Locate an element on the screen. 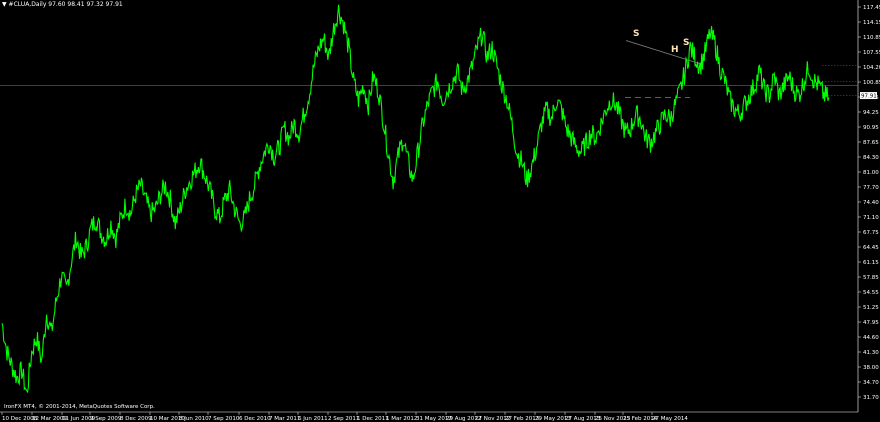 Image resolution: width=880 pixels, height=422 pixels. x-tick-label: 1 Mar 2012 is located at coordinates (401, 419).